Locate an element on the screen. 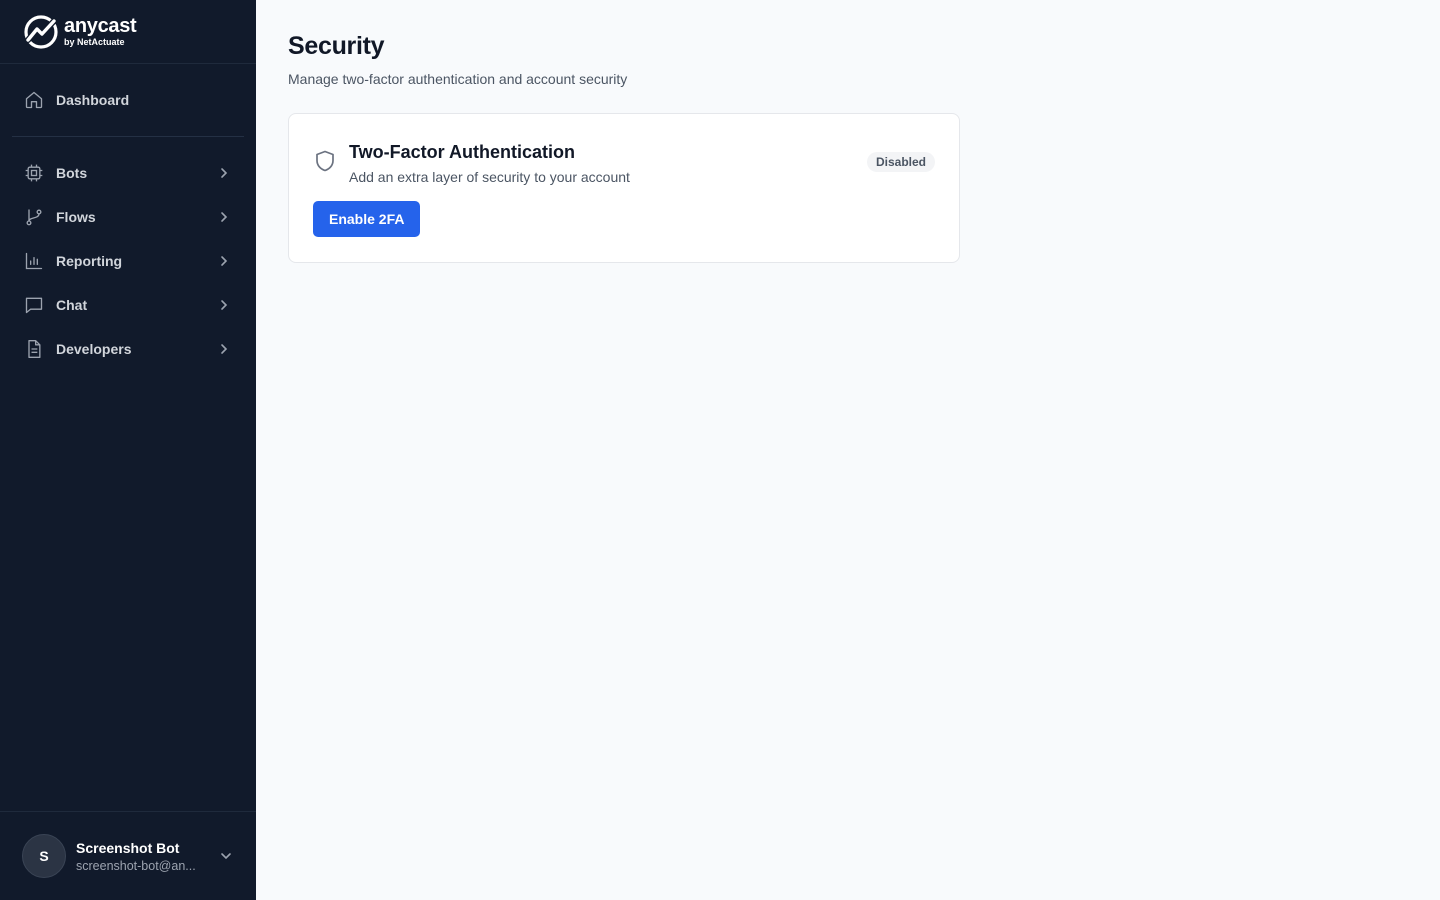 The width and height of the screenshot is (1440, 900). sidebar-item-flows: Flows is located at coordinates (128, 217).